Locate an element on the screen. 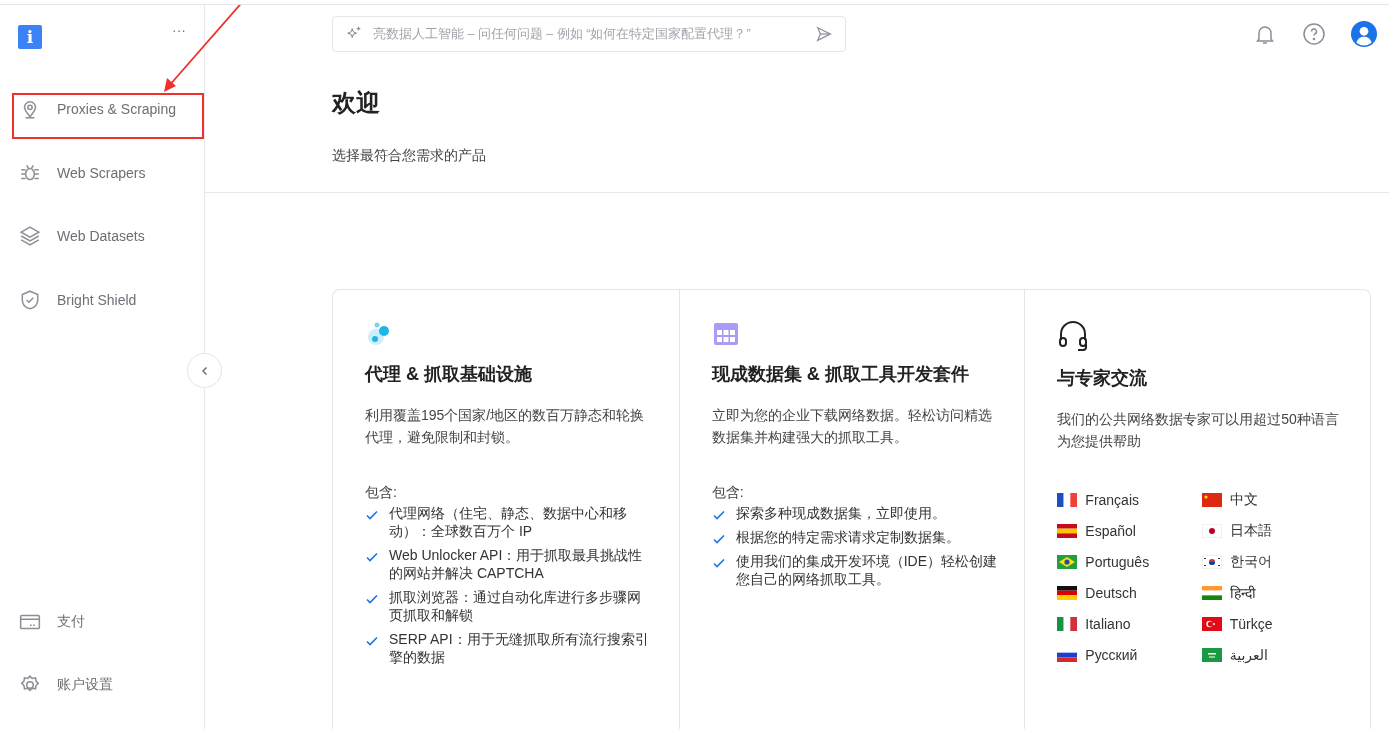 The width and height of the screenshot is (1389, 729). language-name: Français is located at coordinates (1112, 499).